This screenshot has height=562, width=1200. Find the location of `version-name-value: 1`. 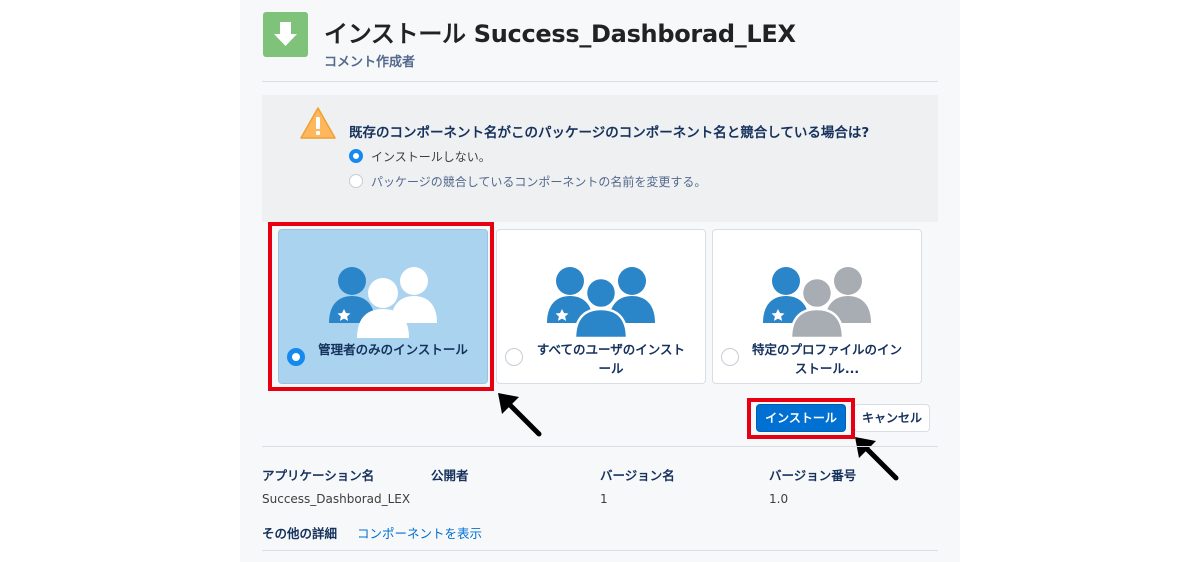

version-name-value: 1 is located at coordinates (604, 499).